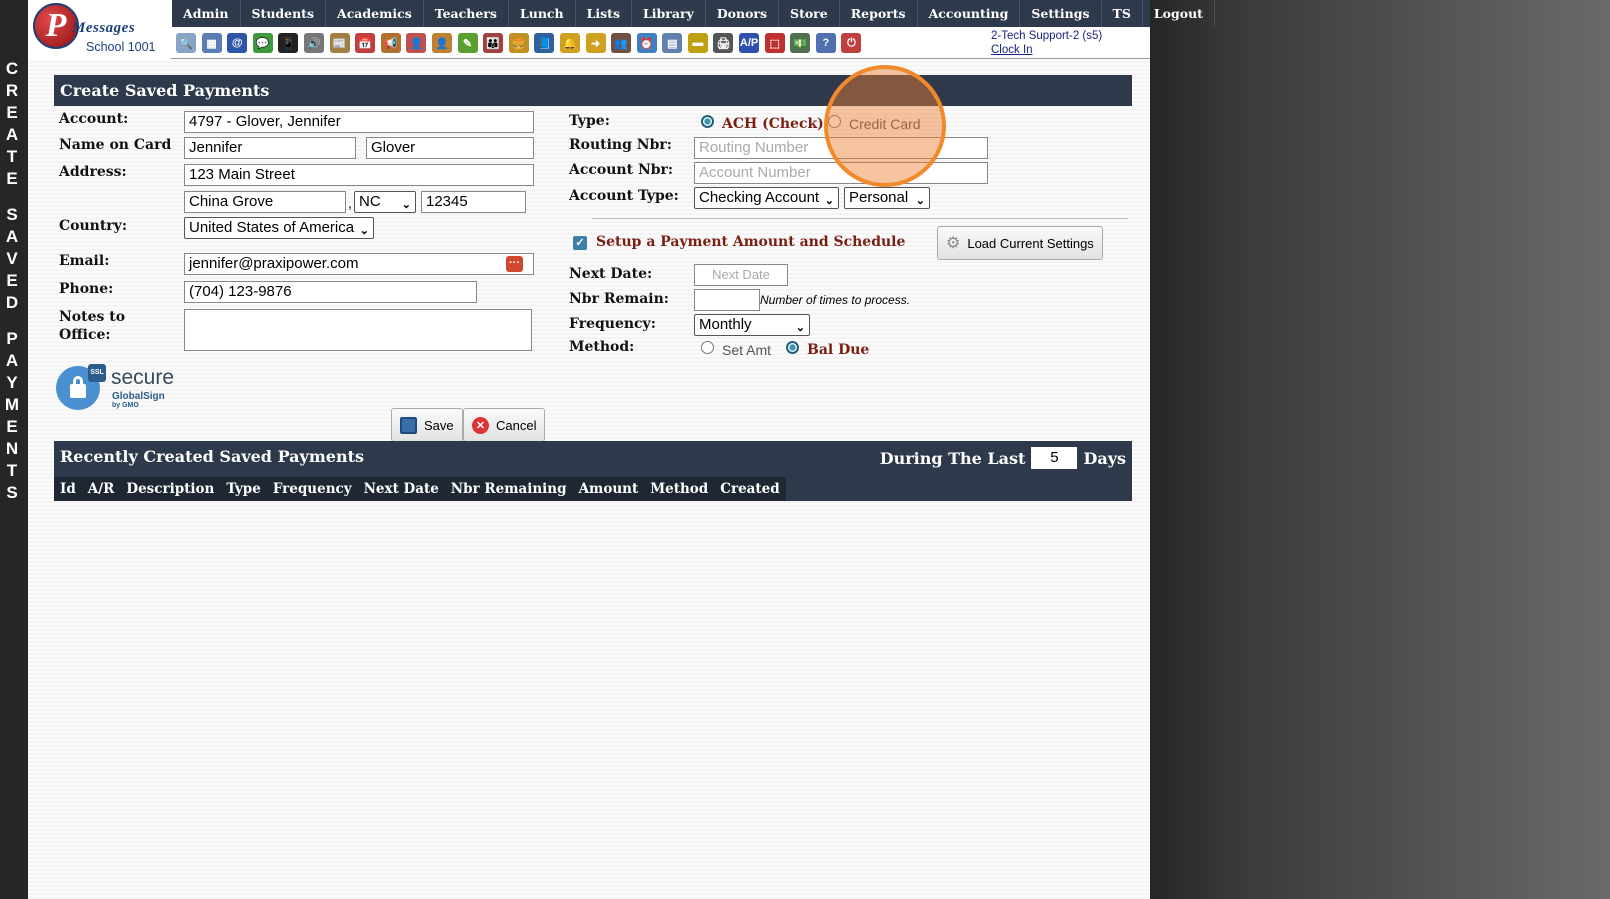 The height and width of the screenshot is (899, 1610). Describe the element at coordinates (766, 198) in the screenshot. I see `account-type-select: Checking Account ⌄` at that location.